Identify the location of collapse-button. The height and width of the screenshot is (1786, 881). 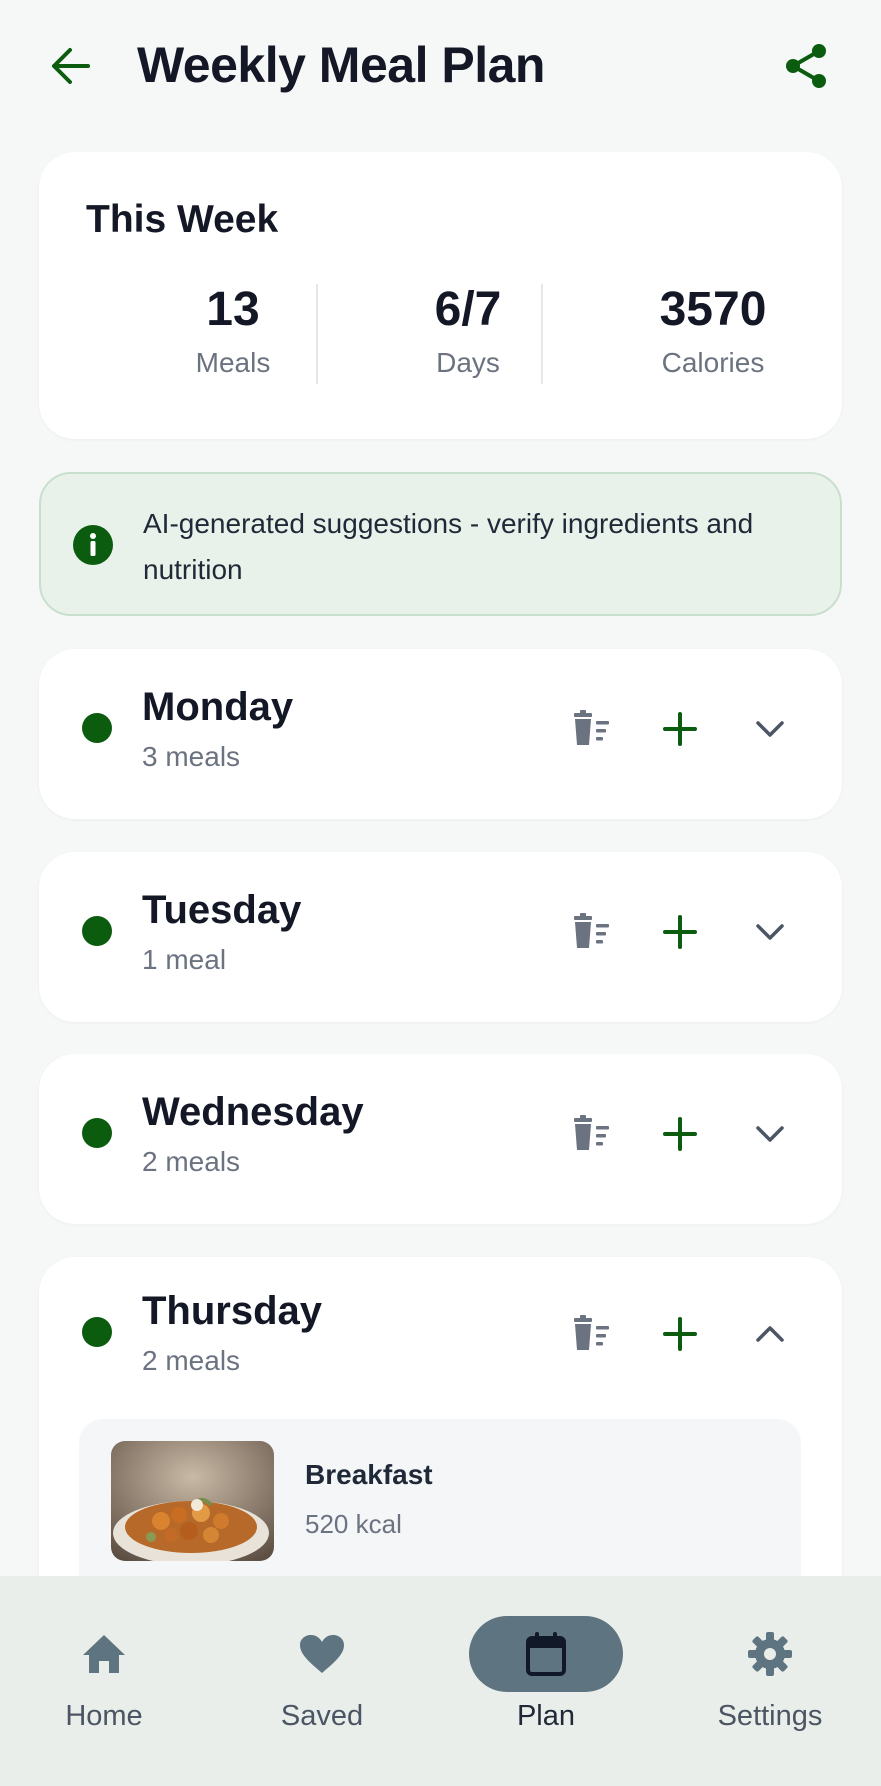
(770, 1334).